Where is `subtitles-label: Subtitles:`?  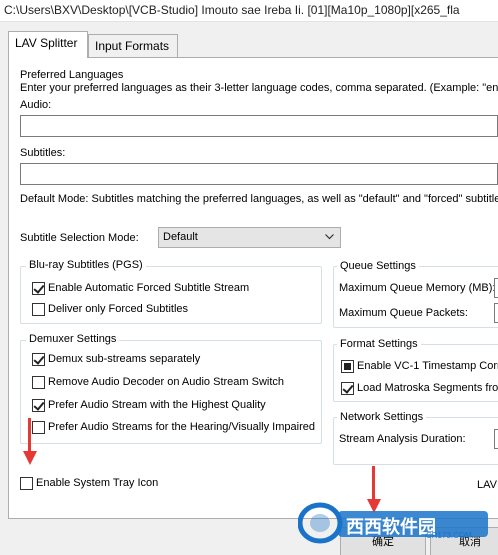 subtitles-label: Subtitles: is located at coordinates (43, 153).